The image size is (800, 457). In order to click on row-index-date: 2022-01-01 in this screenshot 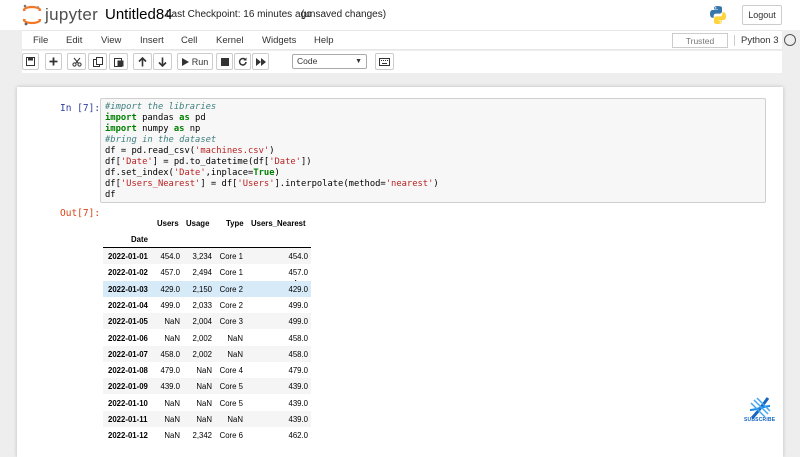, I will do `click(128, 256)`.